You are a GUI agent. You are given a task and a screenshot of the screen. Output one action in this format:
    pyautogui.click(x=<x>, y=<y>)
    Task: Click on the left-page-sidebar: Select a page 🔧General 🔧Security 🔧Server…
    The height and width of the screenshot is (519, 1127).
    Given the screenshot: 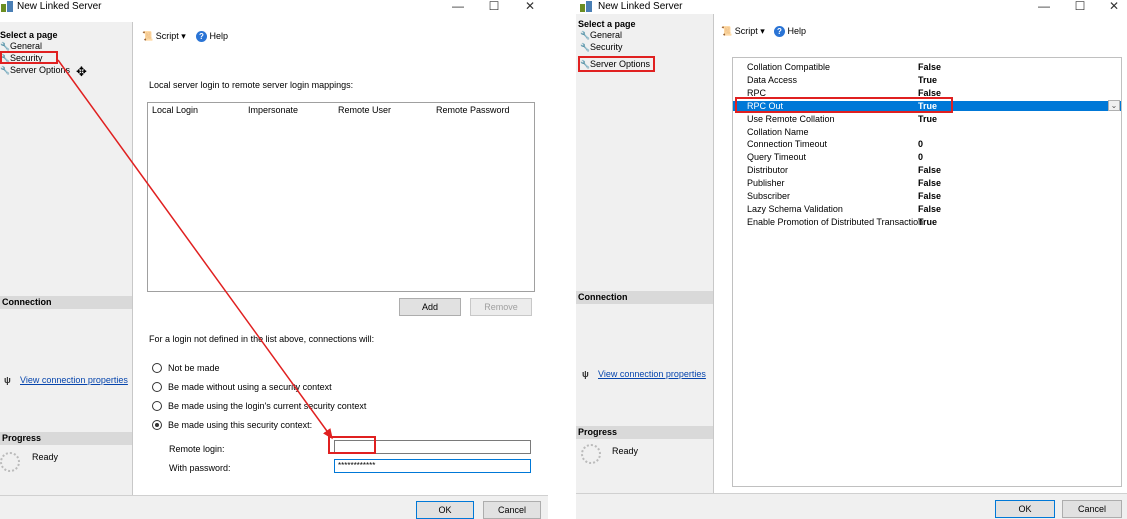 What is the action you would take?
    pyautogui.click(x=66, y=258)
    